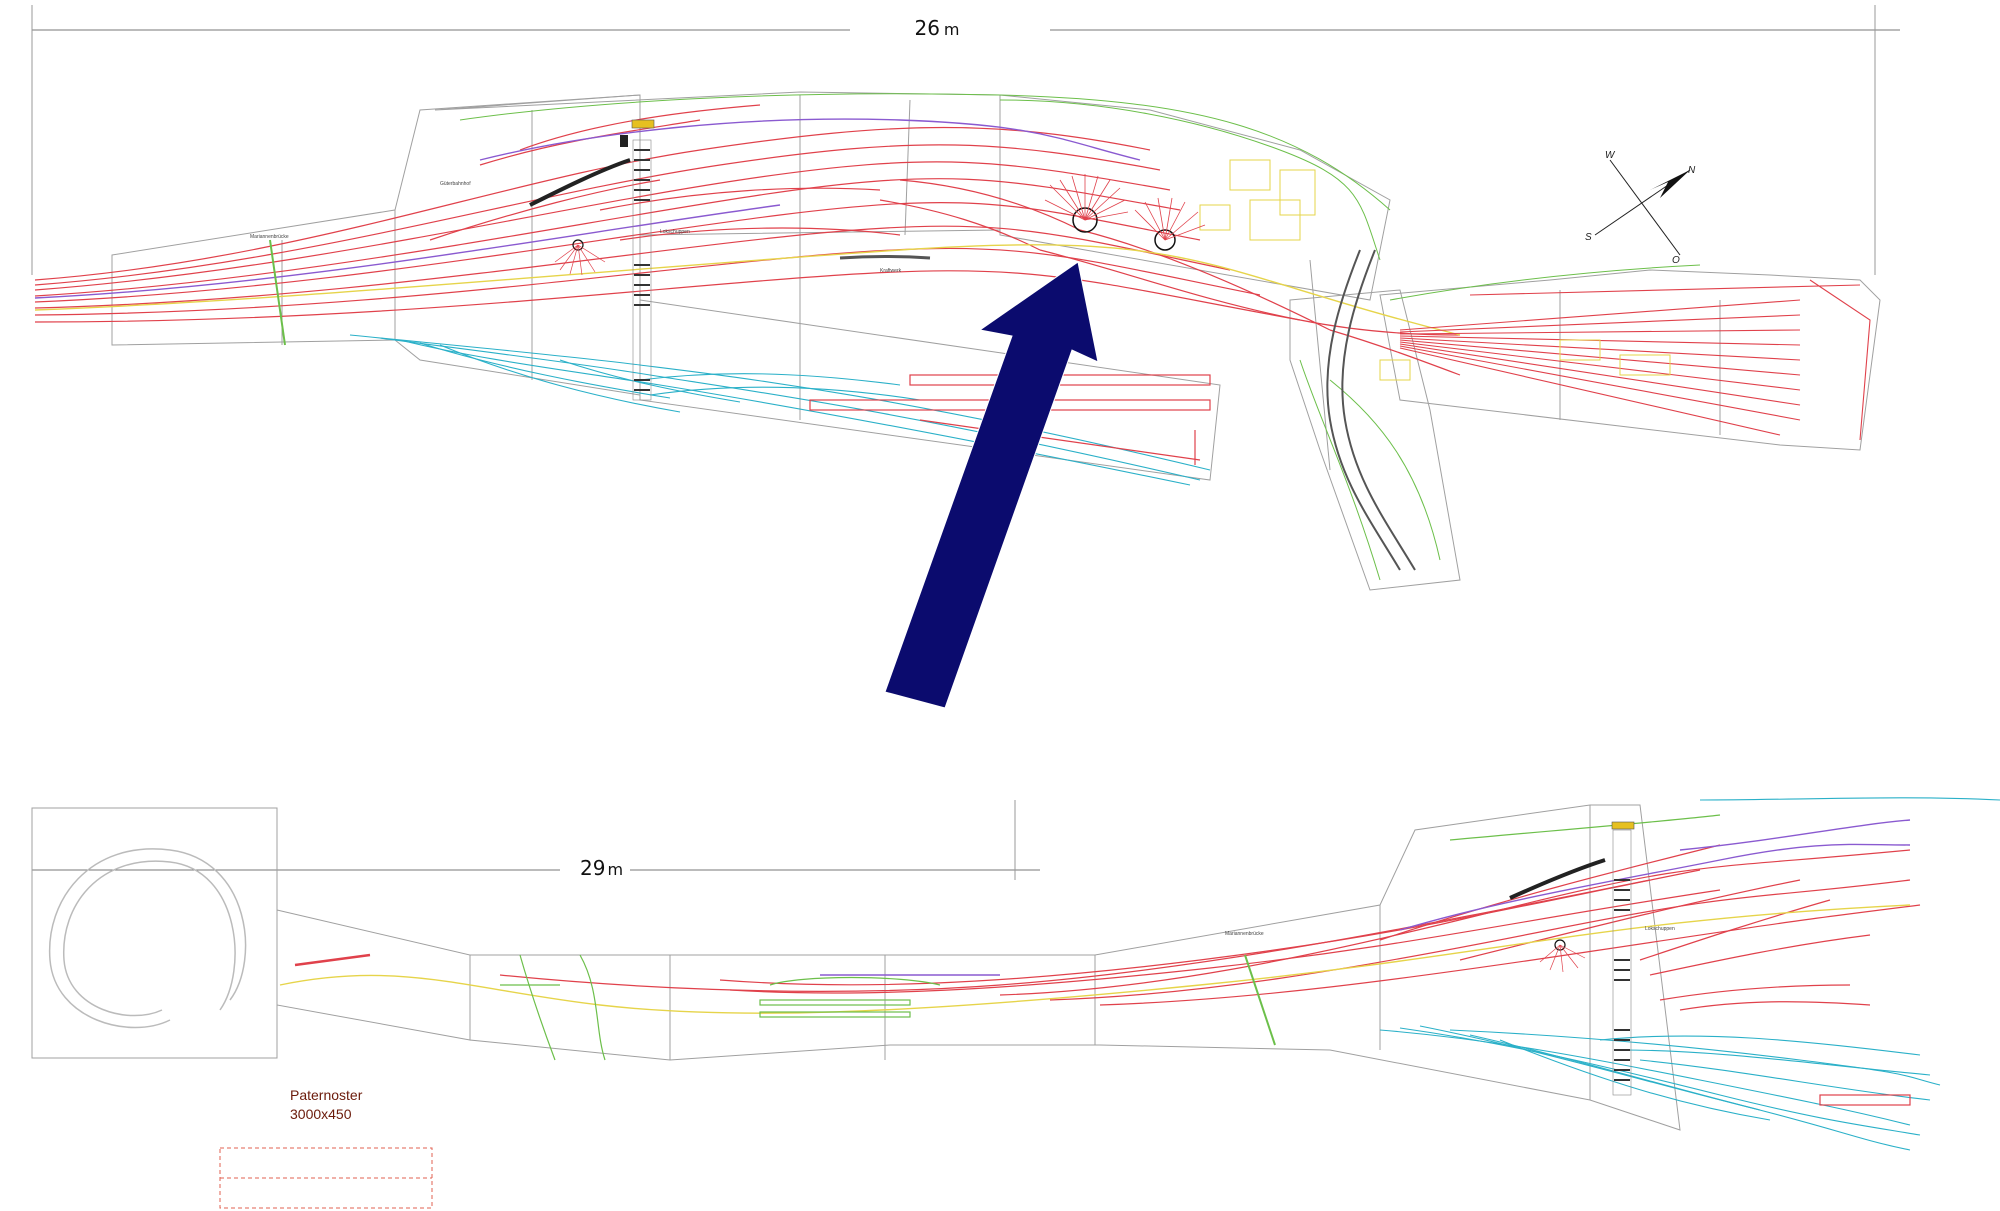 The width and height of the screenshot is (2000, 1211). Describe the element at coordinates (592, 868) in the screenshot. I see `bottom-dimension-value: 29` at that location.